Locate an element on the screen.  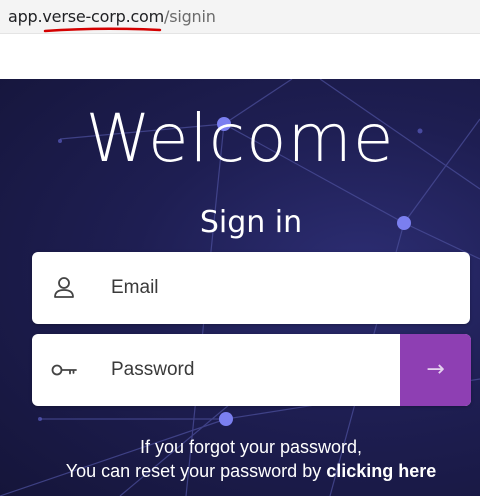
key-icon is located at coordinates (64, 370).